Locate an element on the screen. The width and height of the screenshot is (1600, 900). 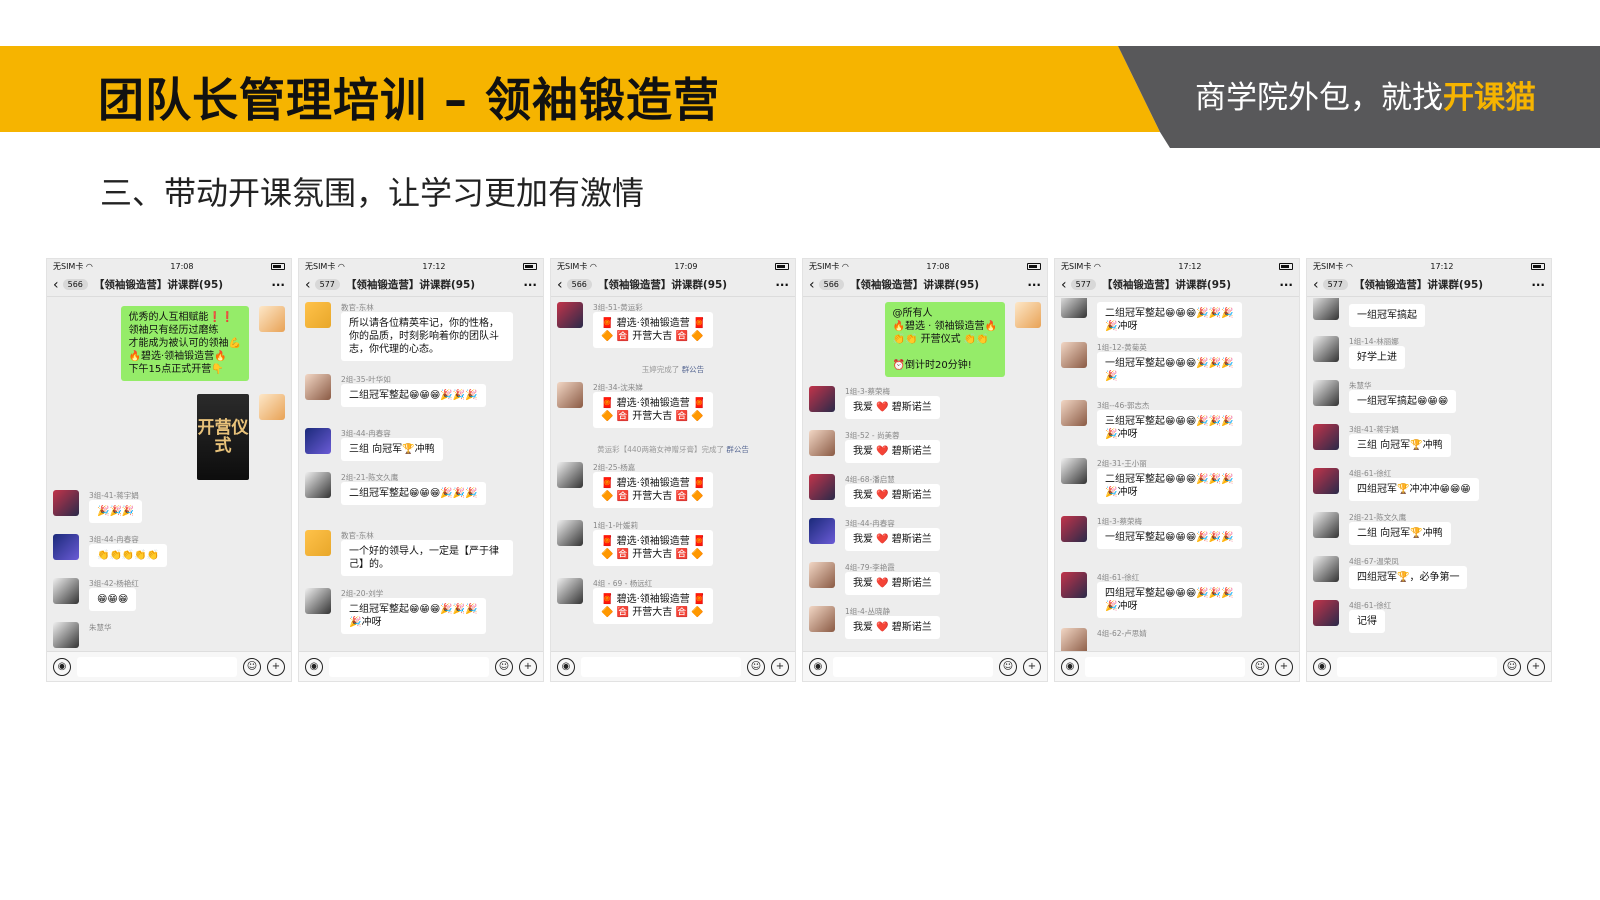
status-bar: 无SIM卡 ◠ 17:12 is located at coordinates (421, 266).